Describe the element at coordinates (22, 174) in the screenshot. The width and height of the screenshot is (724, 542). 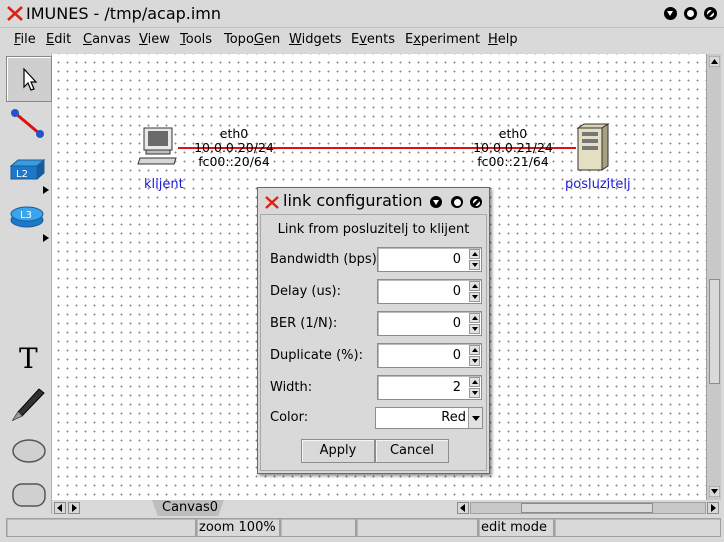
I see `svg-text: L2` at that location.